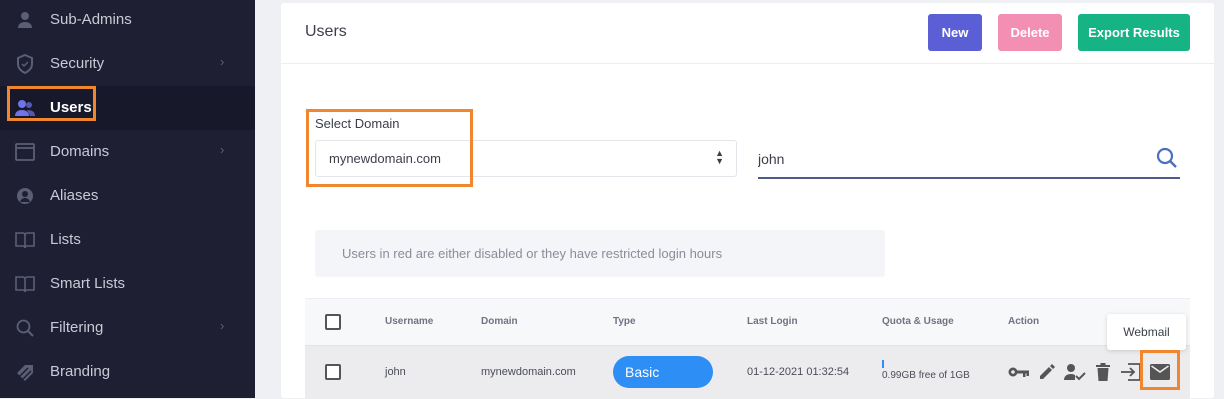 The image size is (1224, 399). Describe the element at coordinates (25, 152) in the screenshot. I see `window-icon` at that location.